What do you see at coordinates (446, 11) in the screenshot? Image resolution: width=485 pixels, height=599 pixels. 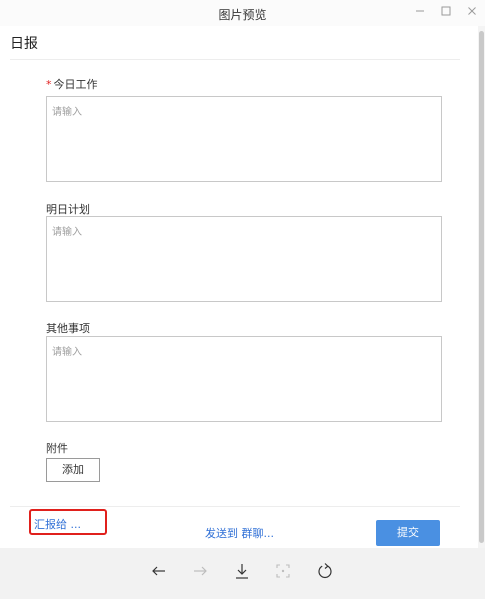 I see `maximize-icon` at bounding box center [446, 11].